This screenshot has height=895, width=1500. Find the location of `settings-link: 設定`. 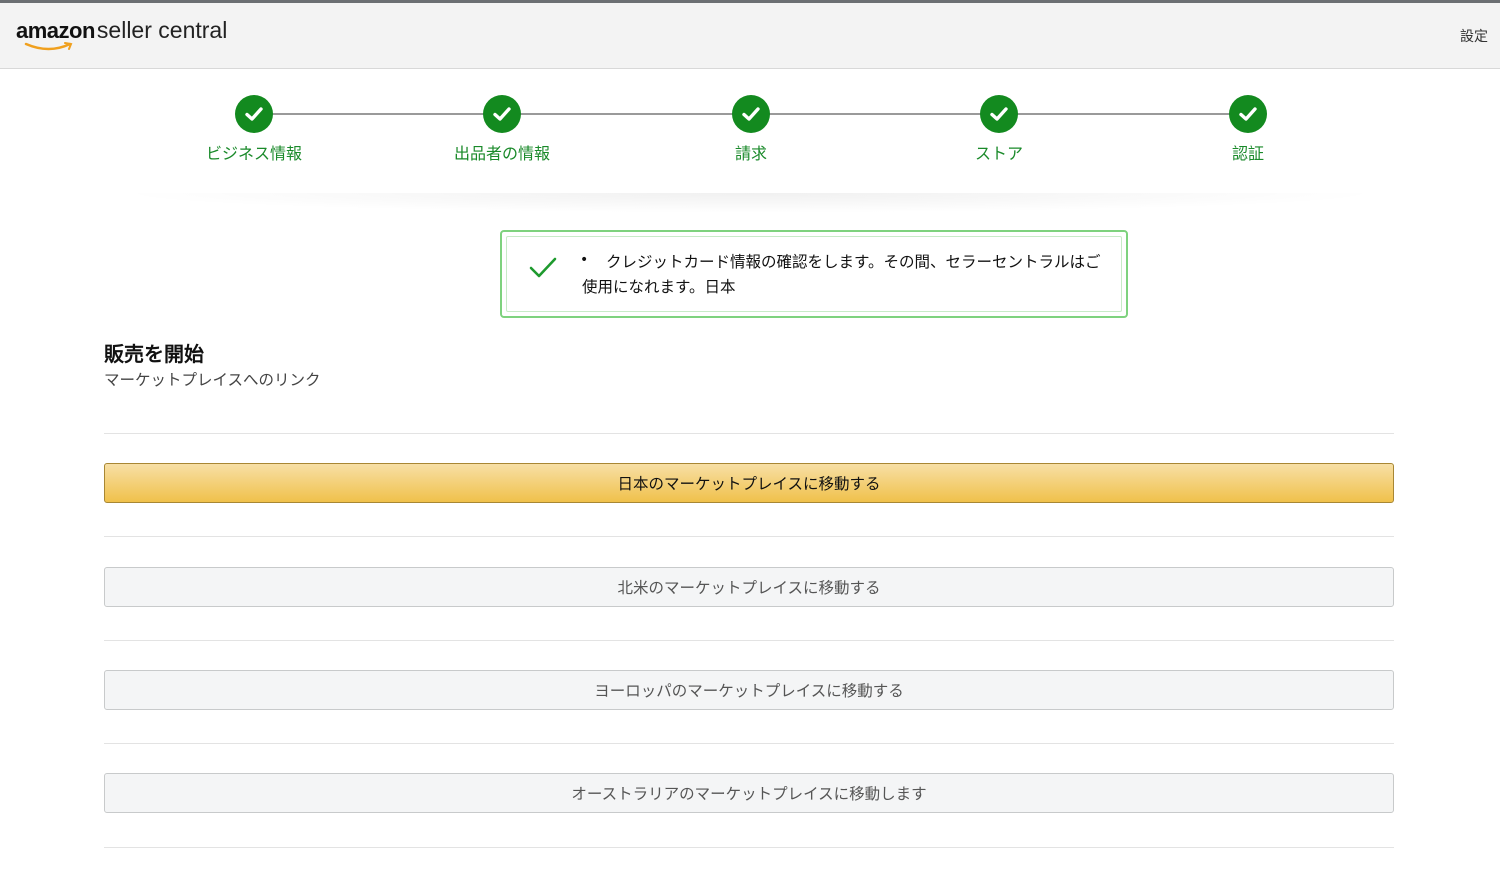

settings-link: 設定 is located at coordinates (1474, 36).